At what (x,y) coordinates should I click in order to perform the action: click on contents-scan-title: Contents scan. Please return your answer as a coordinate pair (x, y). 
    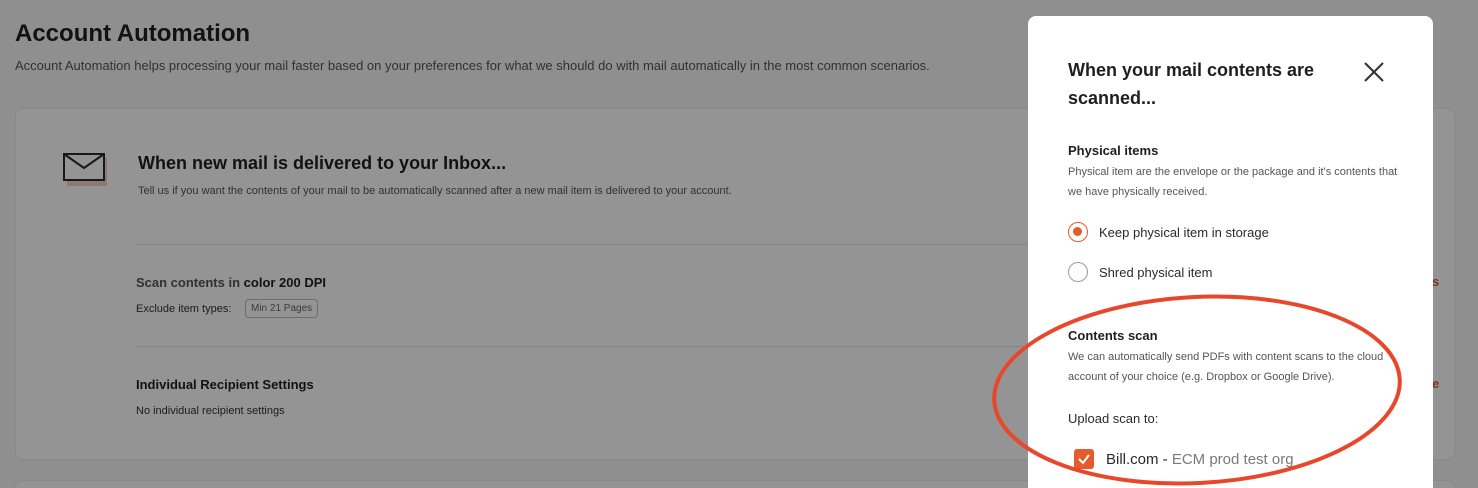
    Looking at the image, I should click on (1113, 335).